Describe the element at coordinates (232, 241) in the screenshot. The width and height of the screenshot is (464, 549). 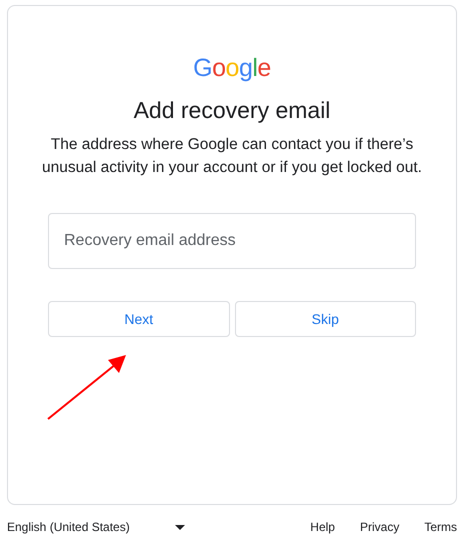
I see `email-input-field: Recovery email address` at that location.